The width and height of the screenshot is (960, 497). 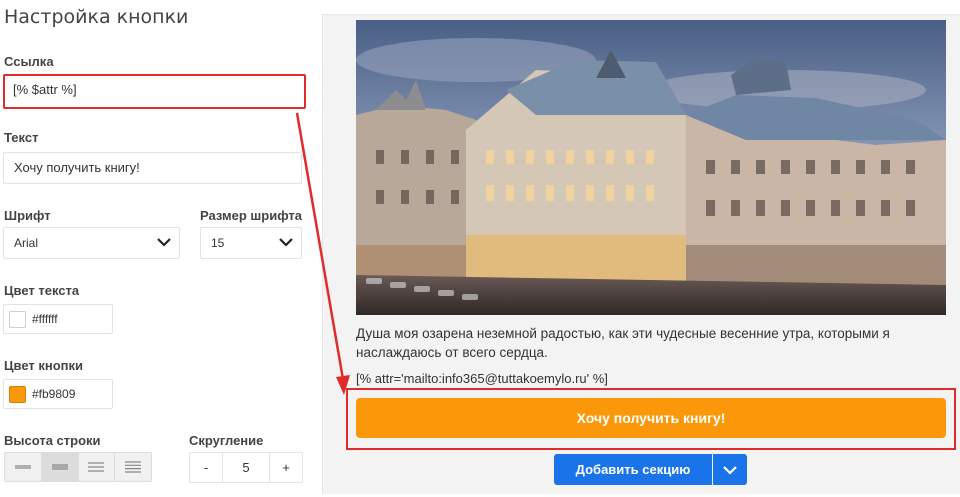 I want to click on add-section-button: Добавить секцию, so click(x=633, y=469).